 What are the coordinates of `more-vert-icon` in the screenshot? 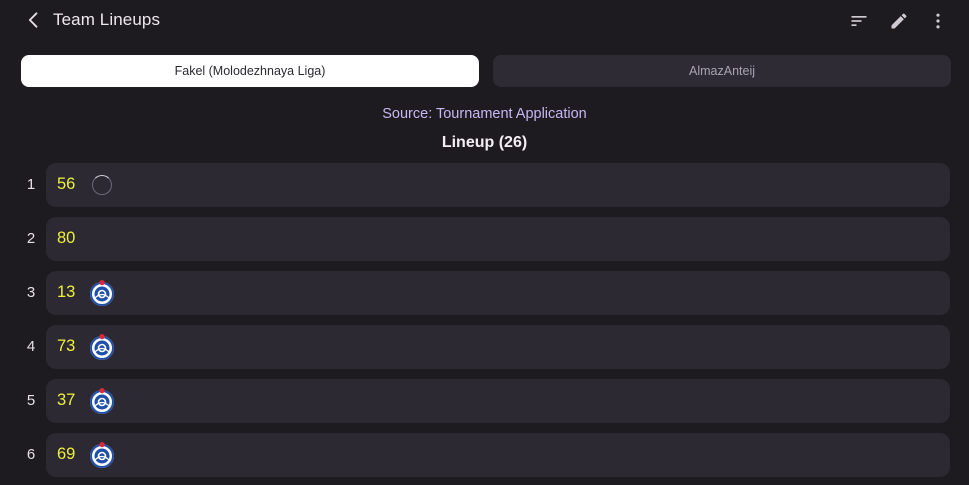 It's located at (938, 21).